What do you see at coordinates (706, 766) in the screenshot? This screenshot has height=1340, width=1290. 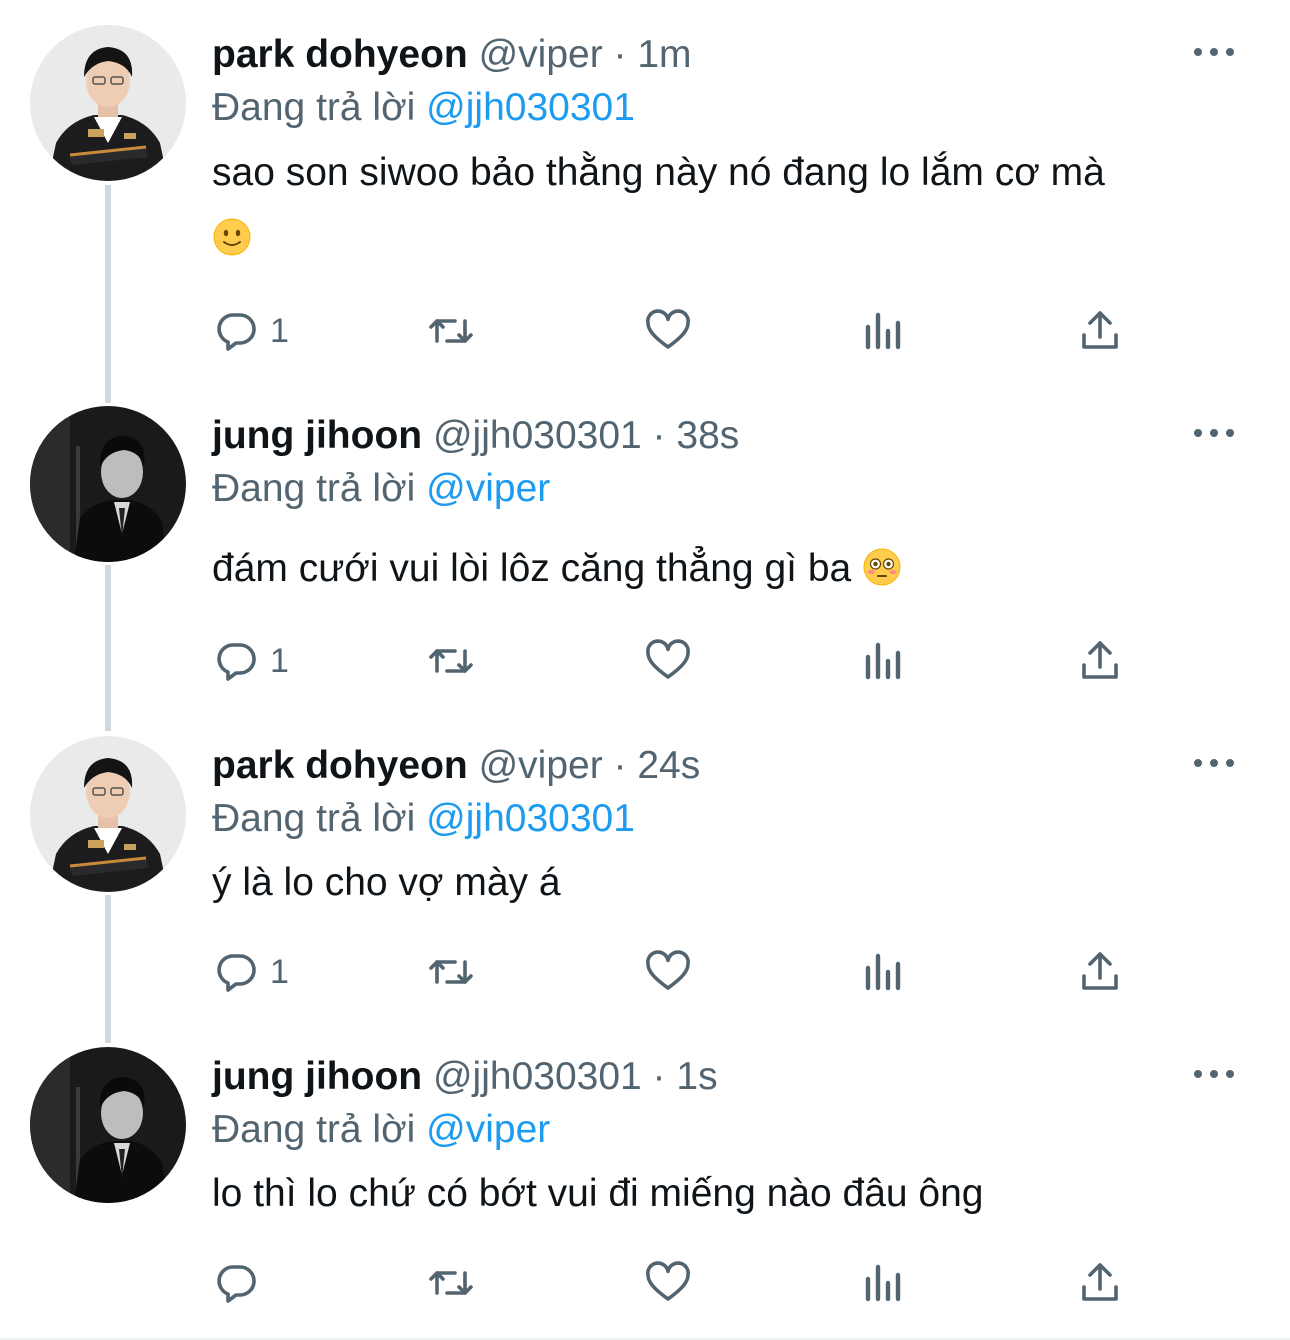 I see `tweet-header: park dohyeon @viper · 24s` at bounding box center [706, 766].